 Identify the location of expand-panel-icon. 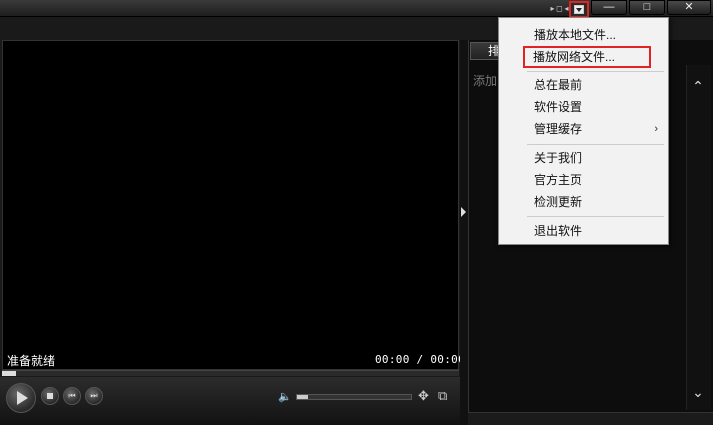
(463, 212).